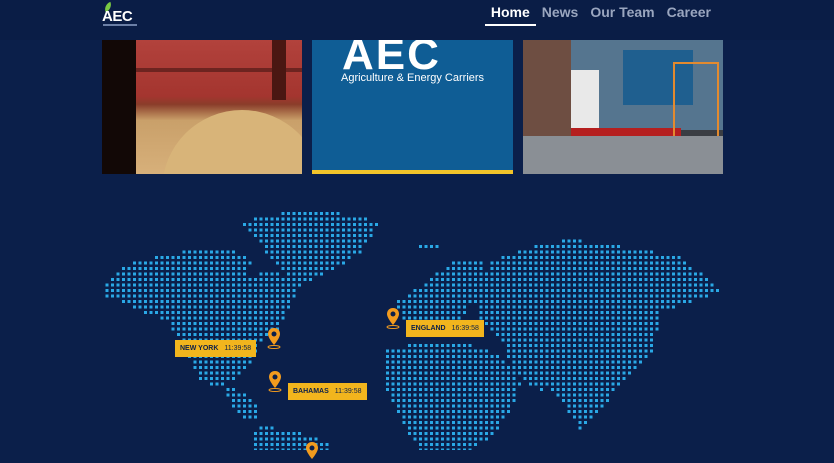 The width and height of the screenshot is (834, 463). Describe the element at coordinates (689, 15) in the screenshot. I see `nav-career: Career` at that location.